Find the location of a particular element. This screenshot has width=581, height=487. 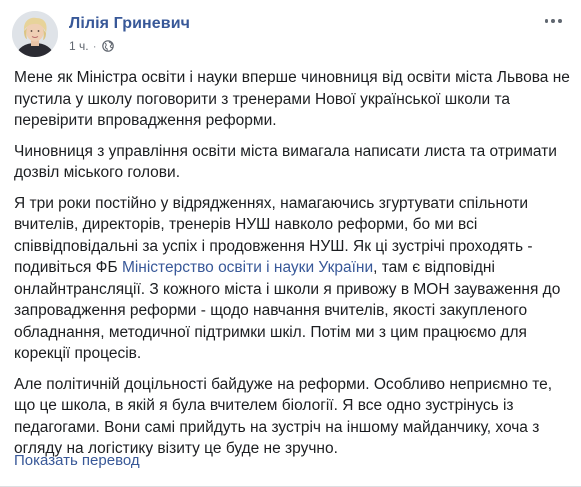

ministry-page-link: Міністерство освіти і науки України is located at coordinates (247, 267).